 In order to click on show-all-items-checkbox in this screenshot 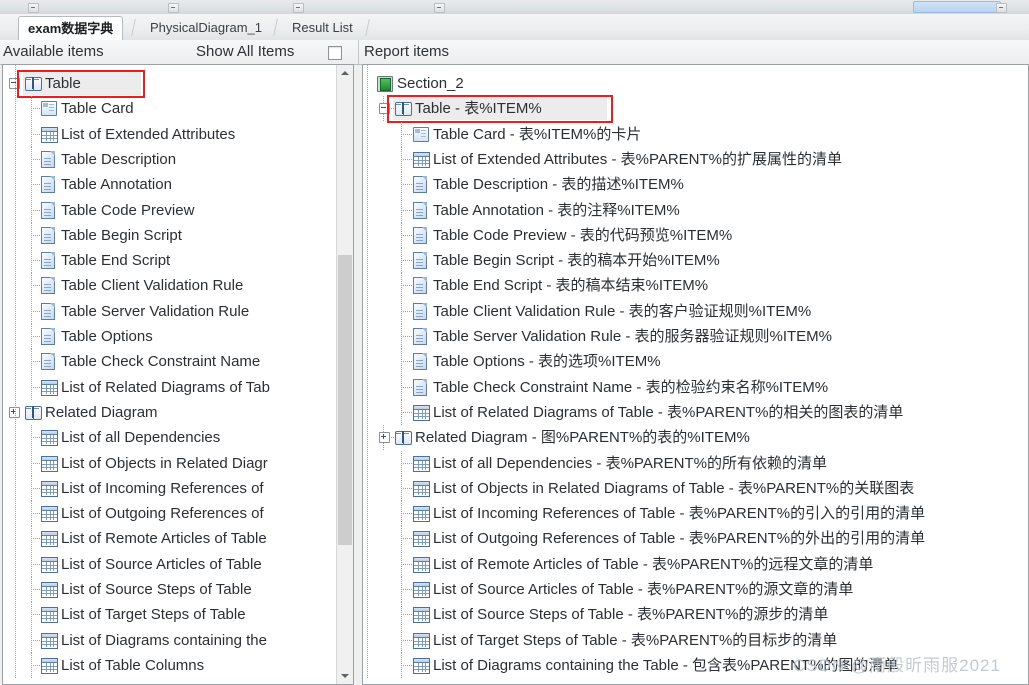, I will do `click(335, 53)`.